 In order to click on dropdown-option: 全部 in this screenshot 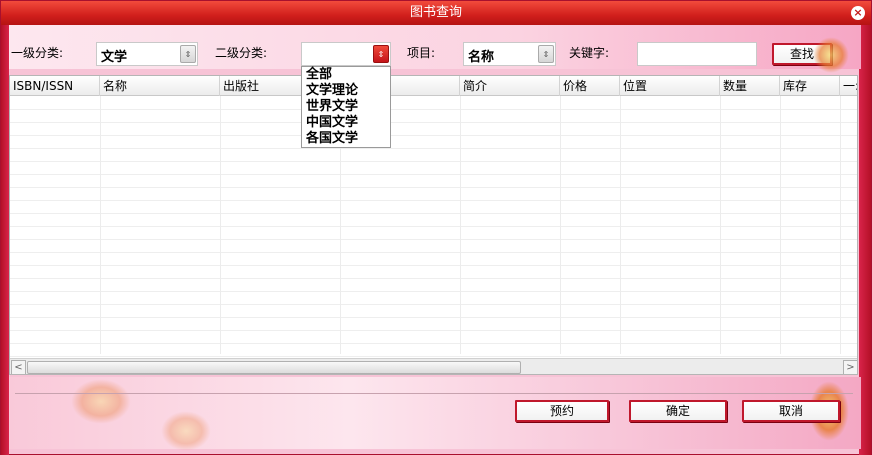, I will do `click(346, 75)`.